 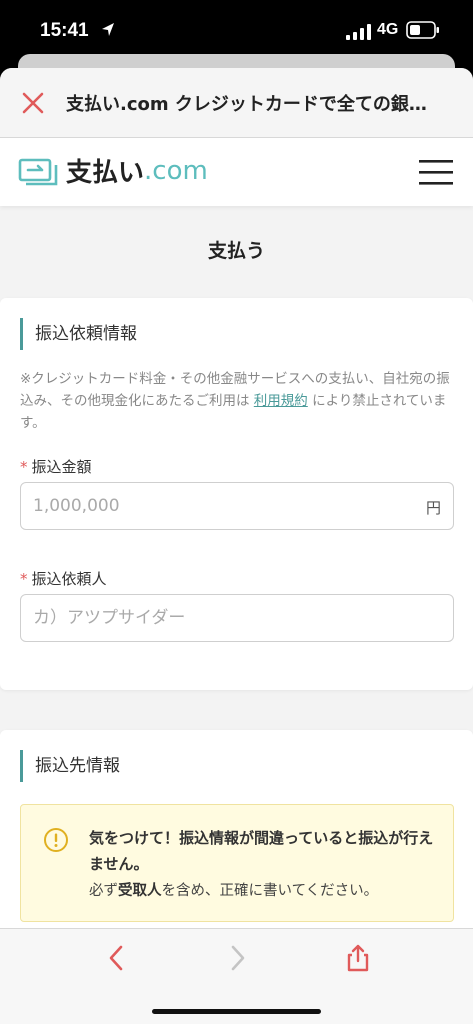 I want to click on share-icon, so click(x=358, y=958).